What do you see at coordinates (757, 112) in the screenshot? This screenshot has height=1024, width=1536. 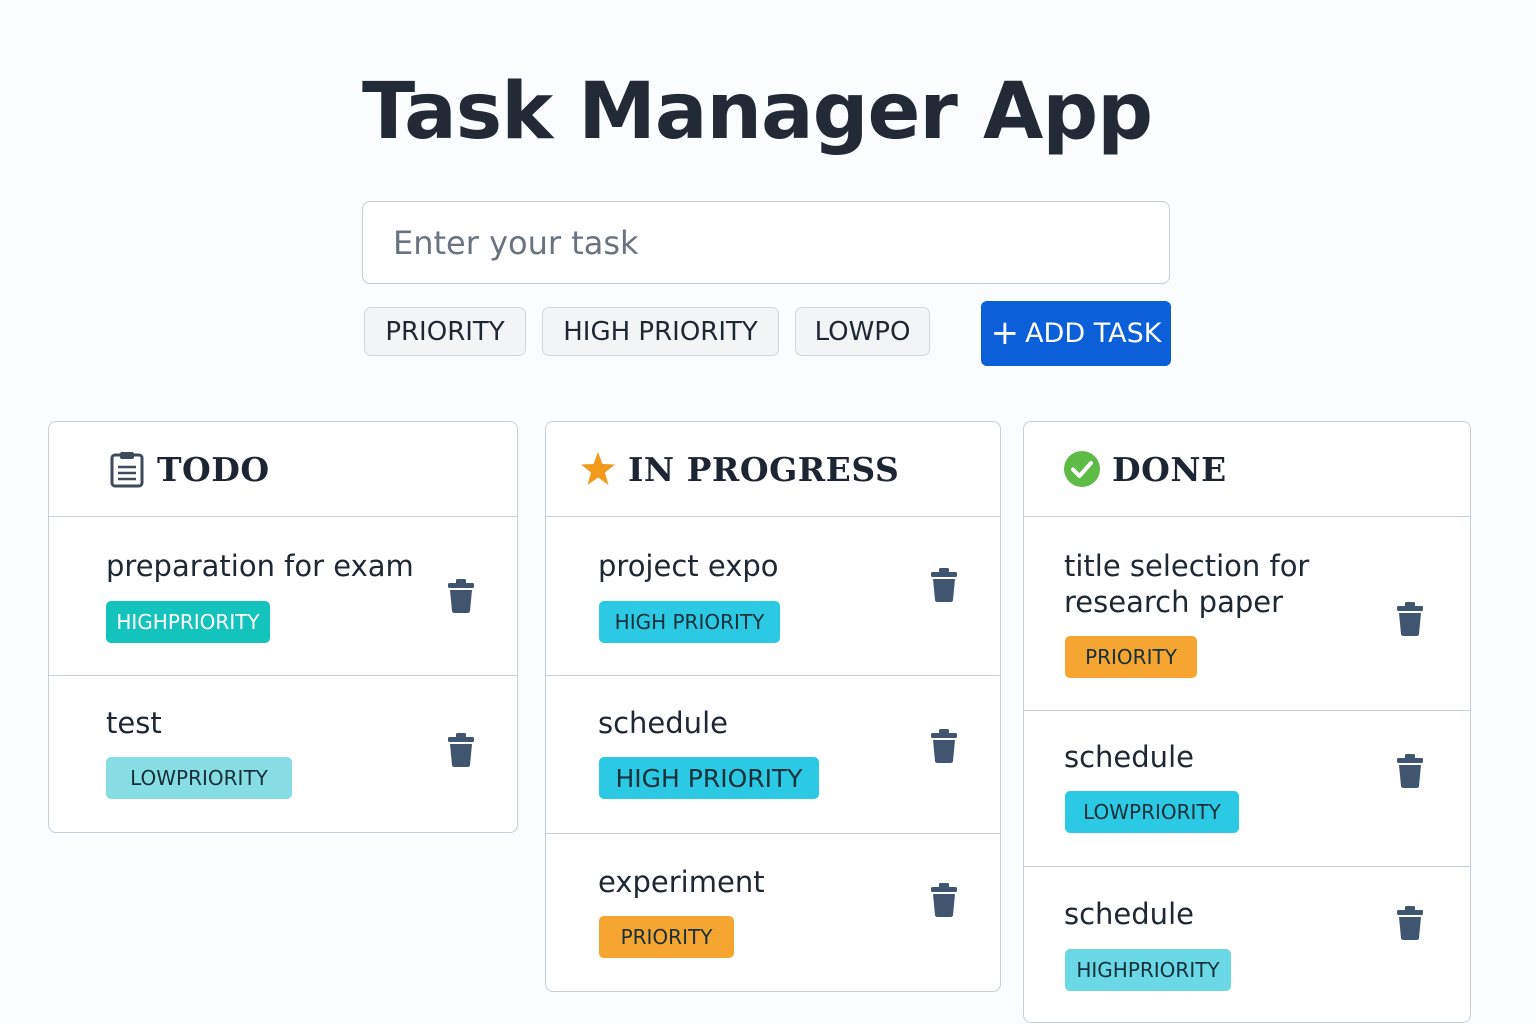 I see `page-title: Task Manager App` at bounding box center [757, 112].